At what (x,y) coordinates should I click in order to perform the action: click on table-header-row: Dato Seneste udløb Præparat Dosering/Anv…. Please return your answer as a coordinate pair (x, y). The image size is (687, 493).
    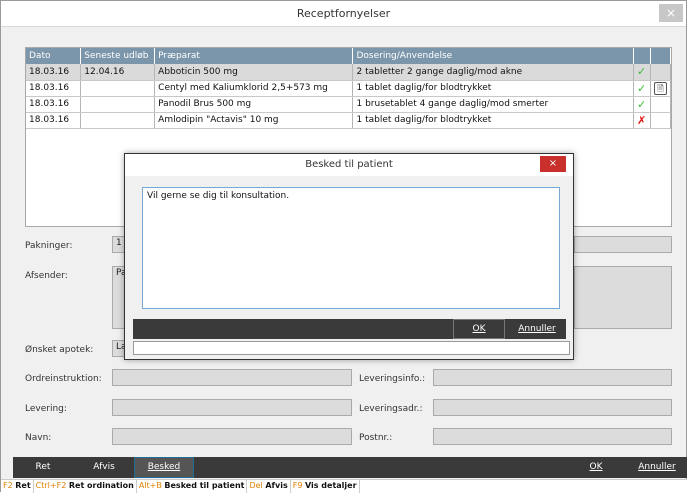
    Looking at the image, I should click on (349, 56).